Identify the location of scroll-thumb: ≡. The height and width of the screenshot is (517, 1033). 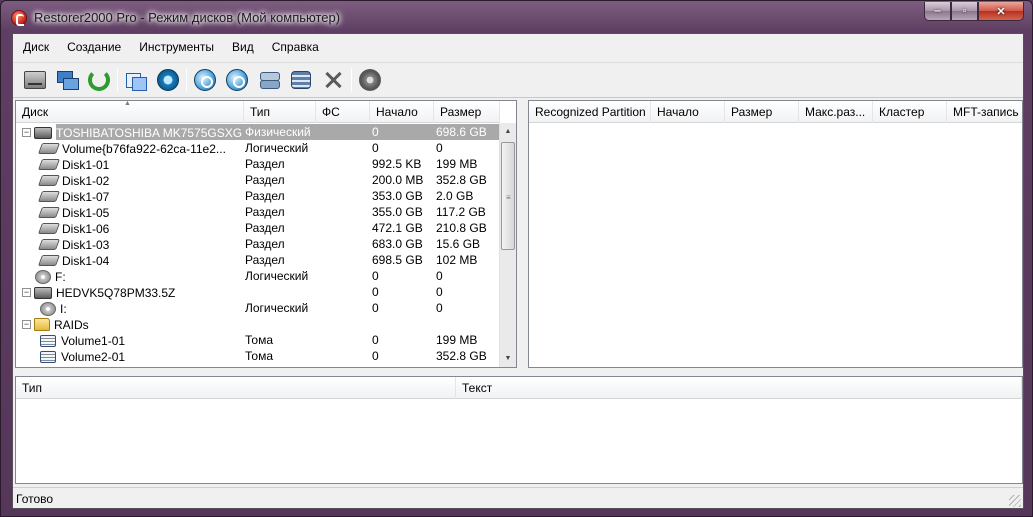
(508, 196).